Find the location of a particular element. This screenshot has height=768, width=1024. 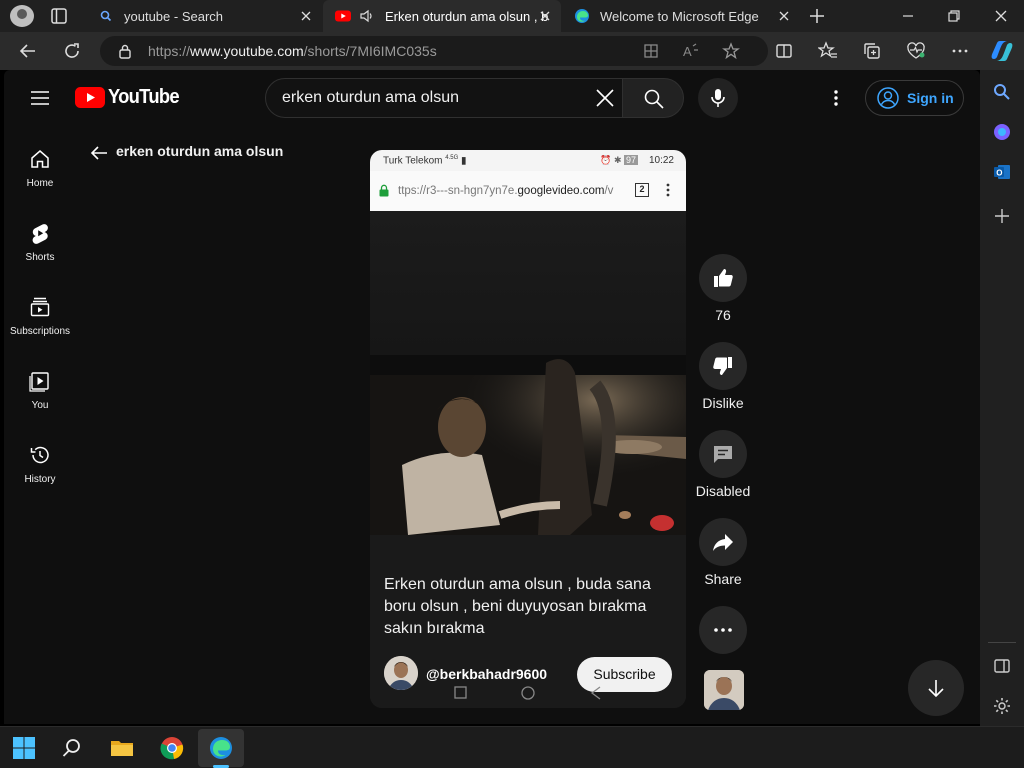

settings-menu-icon is located at coordinates (836, 98).